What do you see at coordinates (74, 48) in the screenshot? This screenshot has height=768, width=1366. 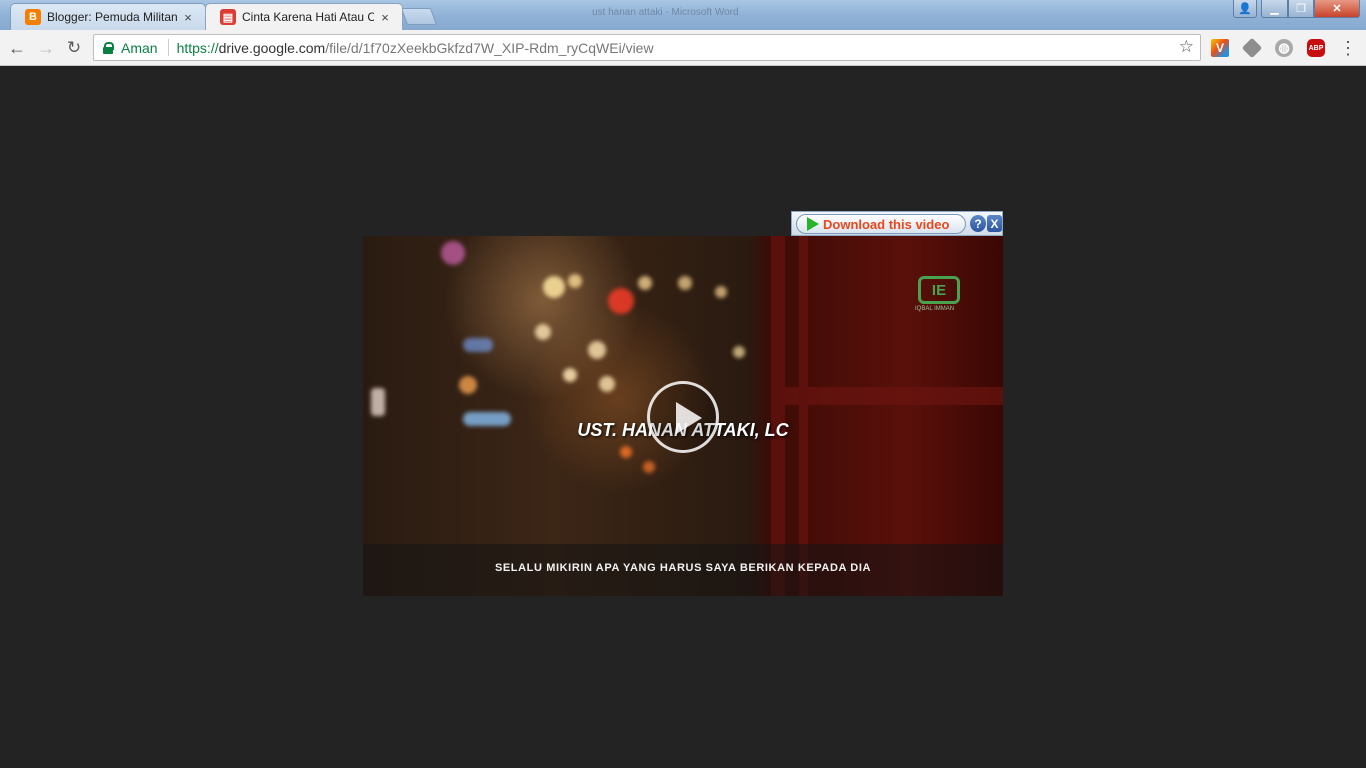 I see `reload-icon: ↻` at bounding box center [74, 48].